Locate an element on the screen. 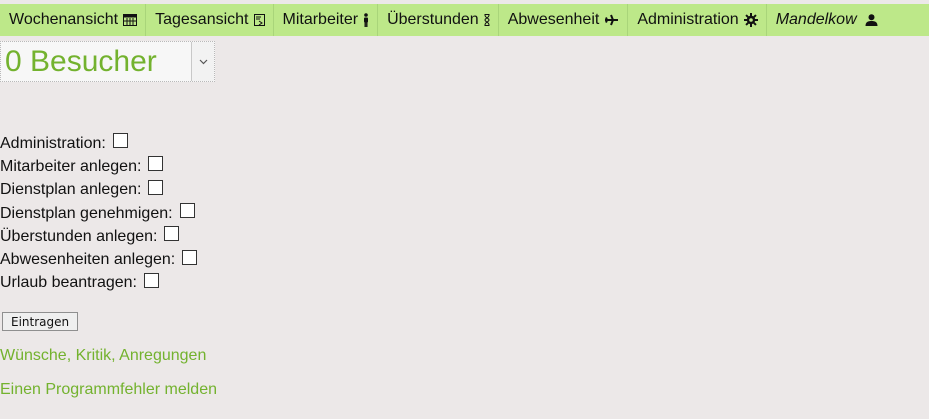 This screenshot has width=929, height=419. person-icon is located at coordinates (366, 20).